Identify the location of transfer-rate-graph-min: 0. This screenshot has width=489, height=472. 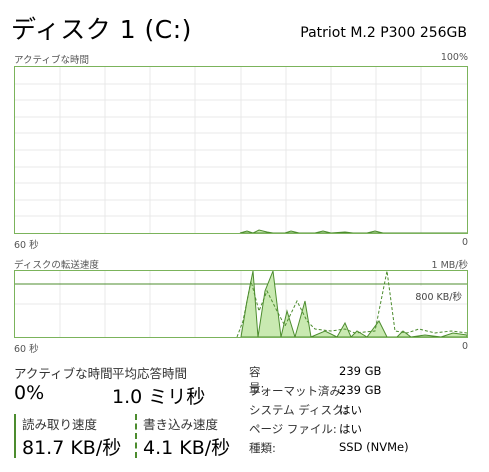
(464, 346).